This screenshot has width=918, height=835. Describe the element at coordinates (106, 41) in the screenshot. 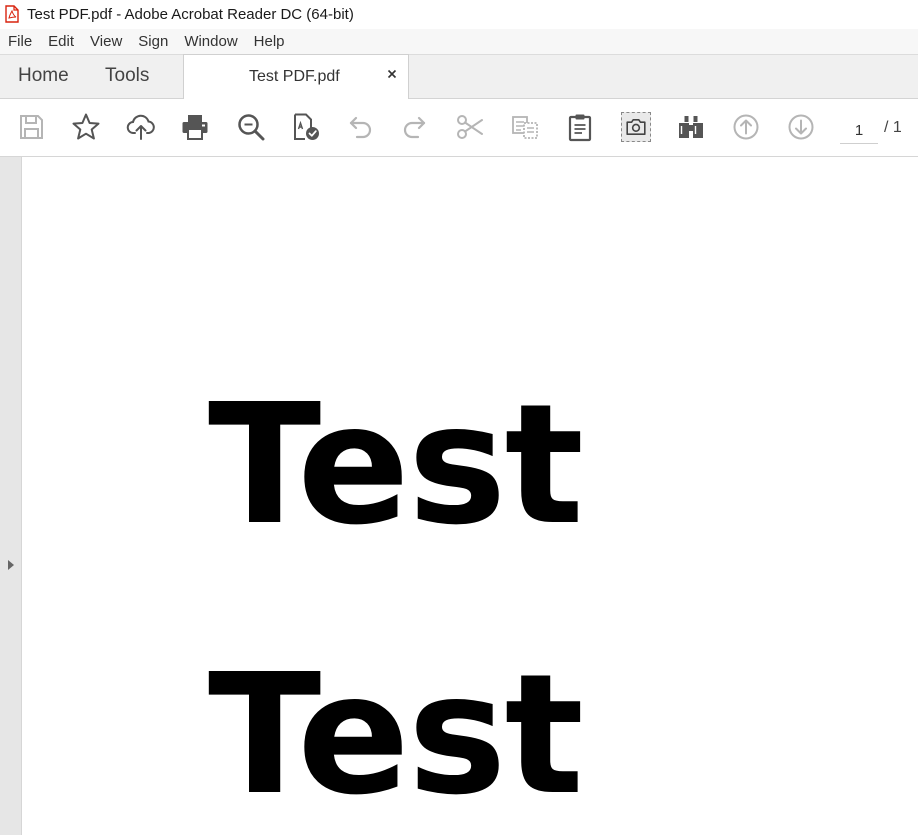

I see `menu-view: View` at that location.